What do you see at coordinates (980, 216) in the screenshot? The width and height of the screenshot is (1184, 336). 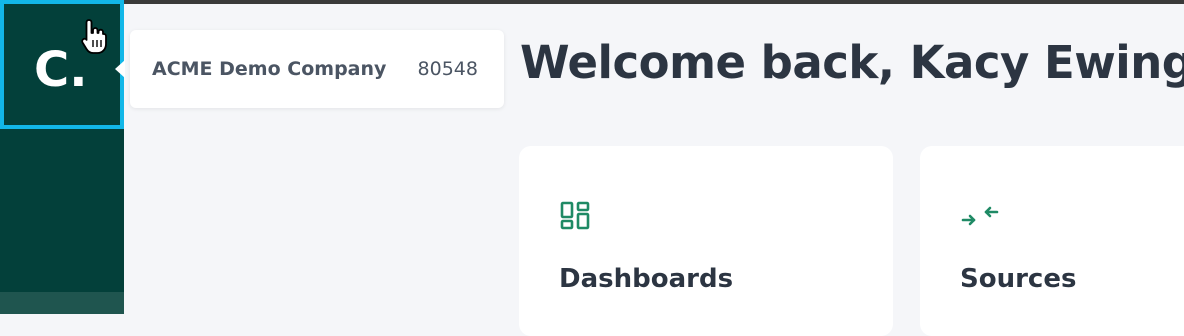 I see `arrows-inward-icon` at bounding box center [980, 216].